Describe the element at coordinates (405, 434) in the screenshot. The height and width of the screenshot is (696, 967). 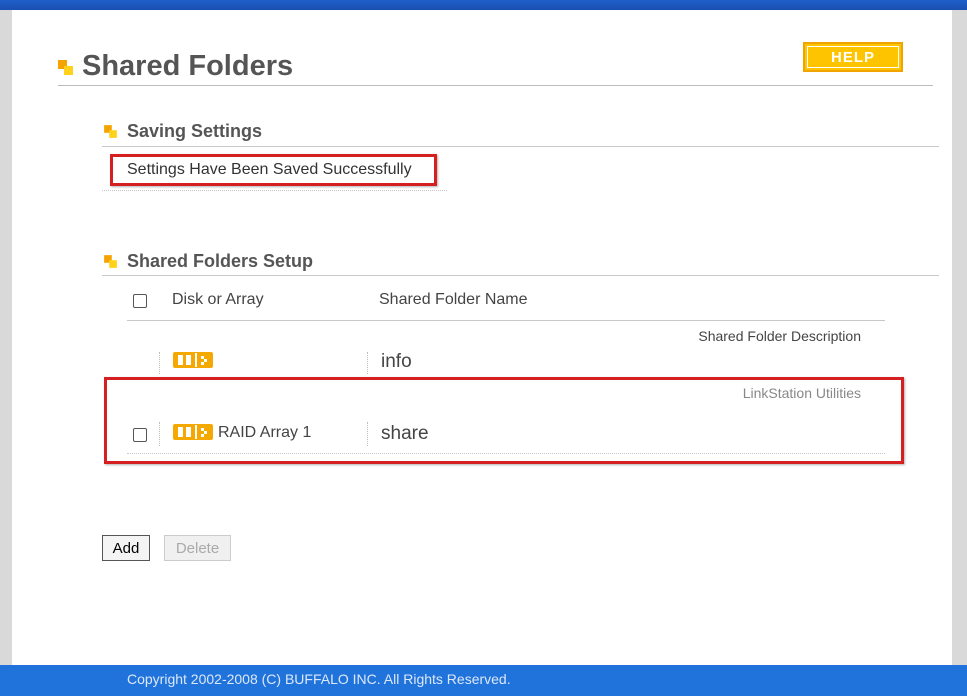
I see `folder-name-link: share` at that location.